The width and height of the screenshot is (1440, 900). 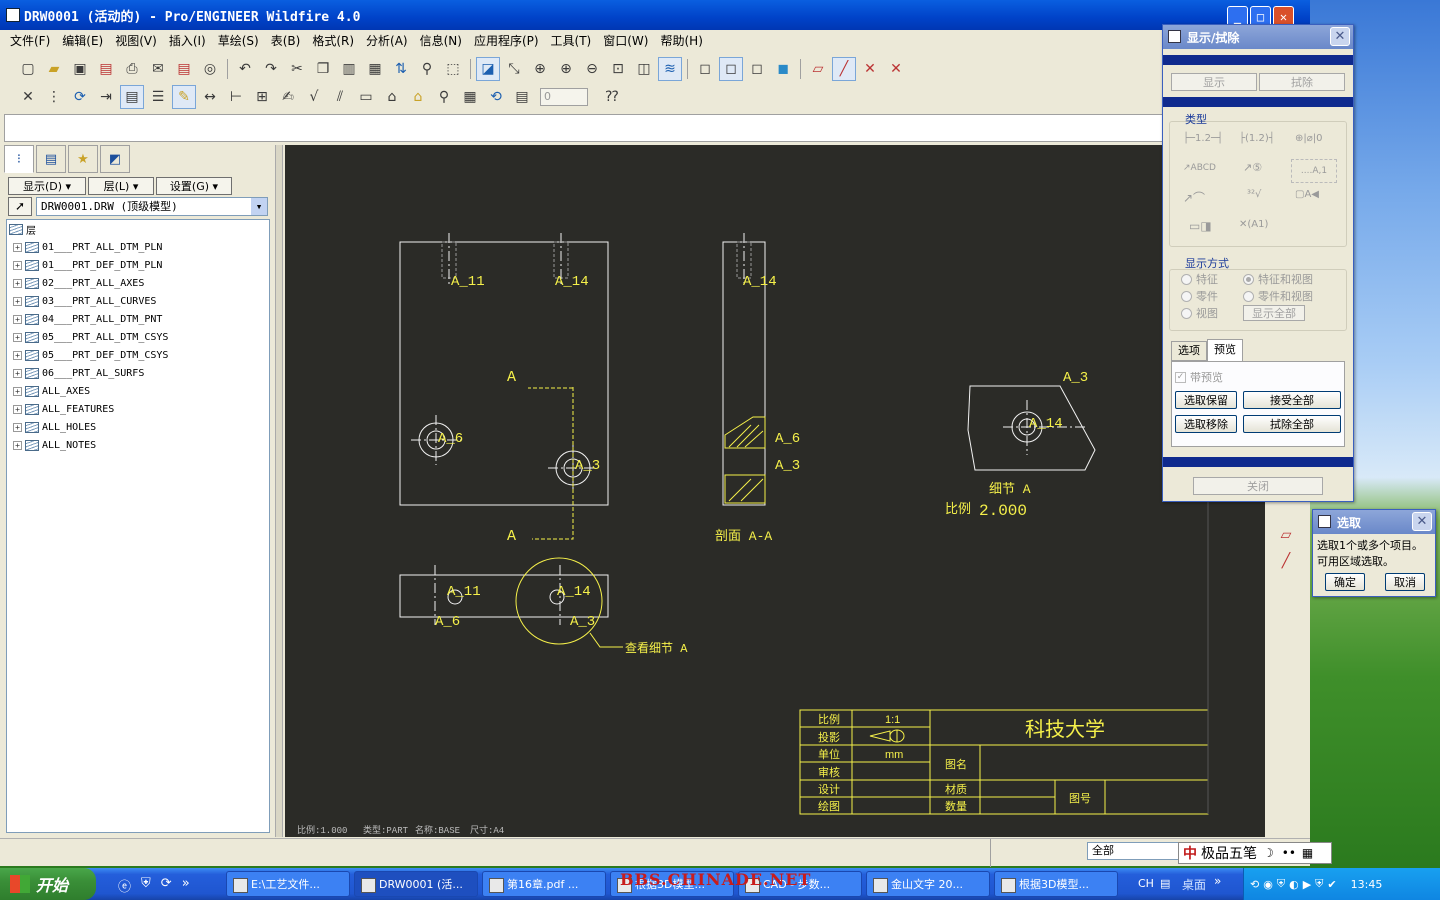 I want to click on type-ref-dimension-icon: ├(1.2)┤, so click(x=1257, y=138).